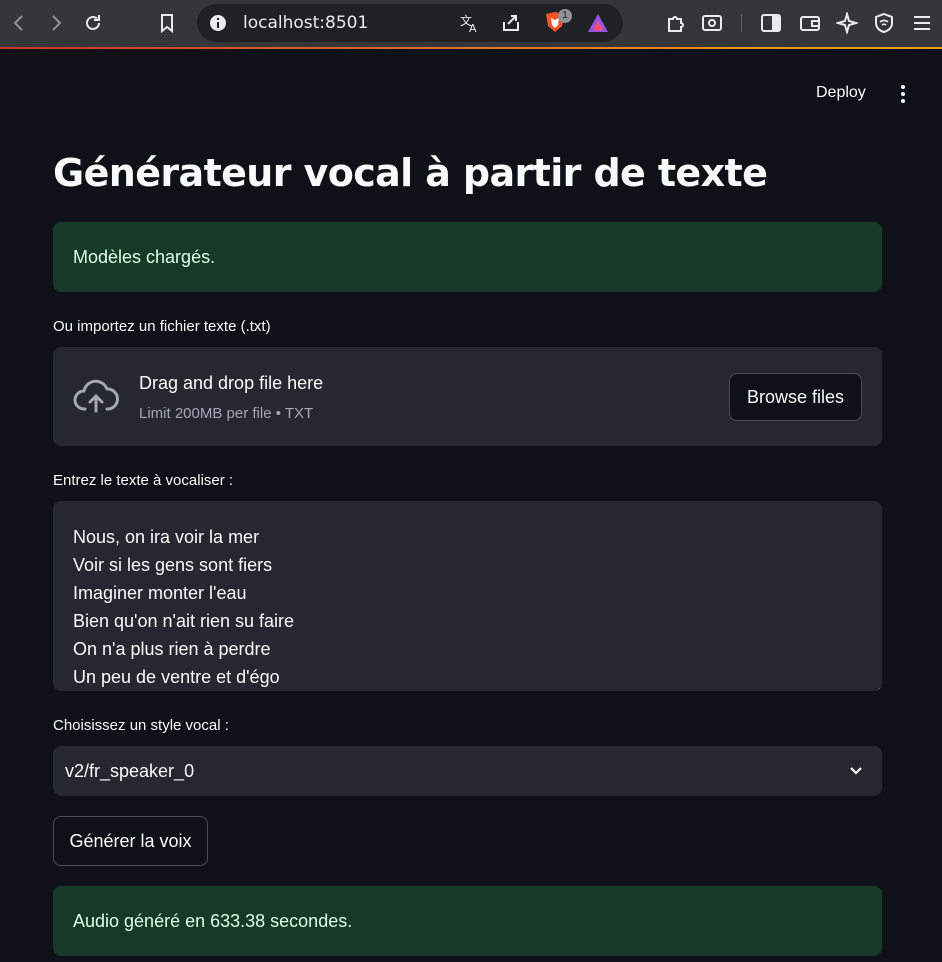  What do you see at coordinates (130, 771) in the screenshot?
I see `voice-style-value: v2/fr_speaker_0` at bounding box center [130, 771].